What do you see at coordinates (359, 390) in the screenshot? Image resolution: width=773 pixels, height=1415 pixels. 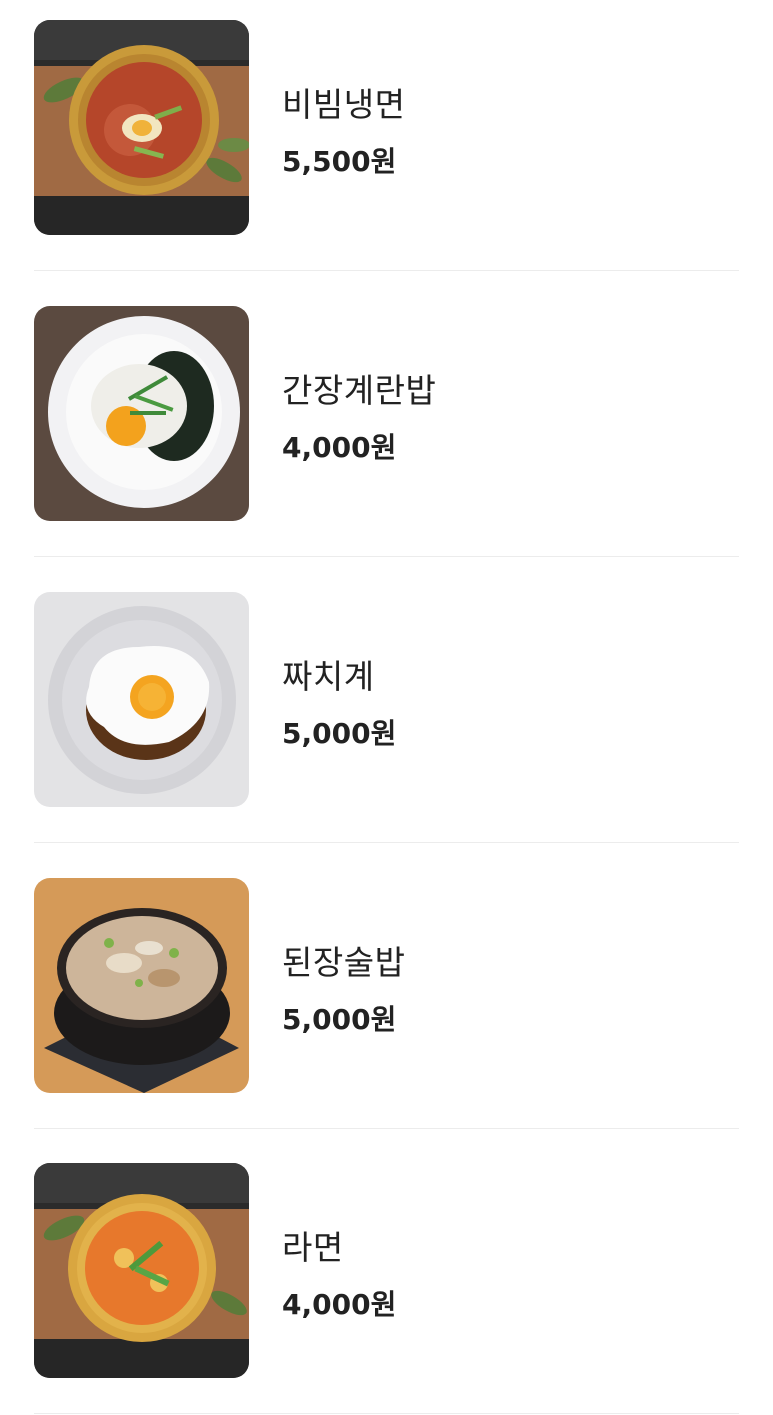 I see `menu-item-name: 간장계란밥` at bounding box center [359, 390].